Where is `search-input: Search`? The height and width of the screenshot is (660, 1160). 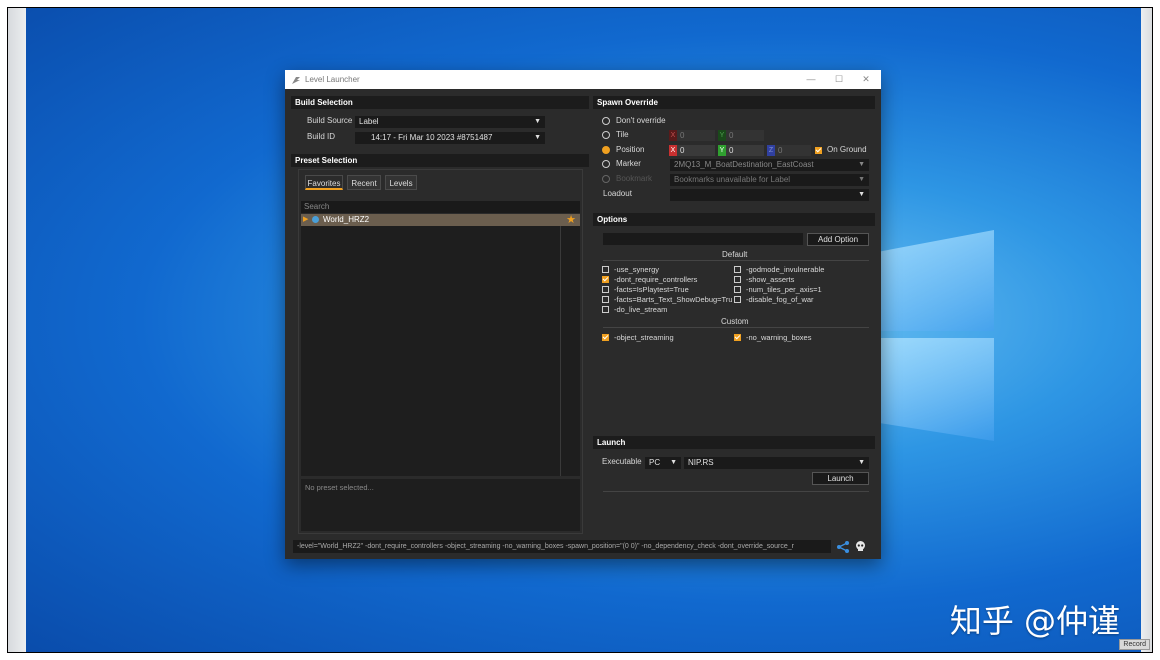 search-input: Search is located at coordinates (440, 207).